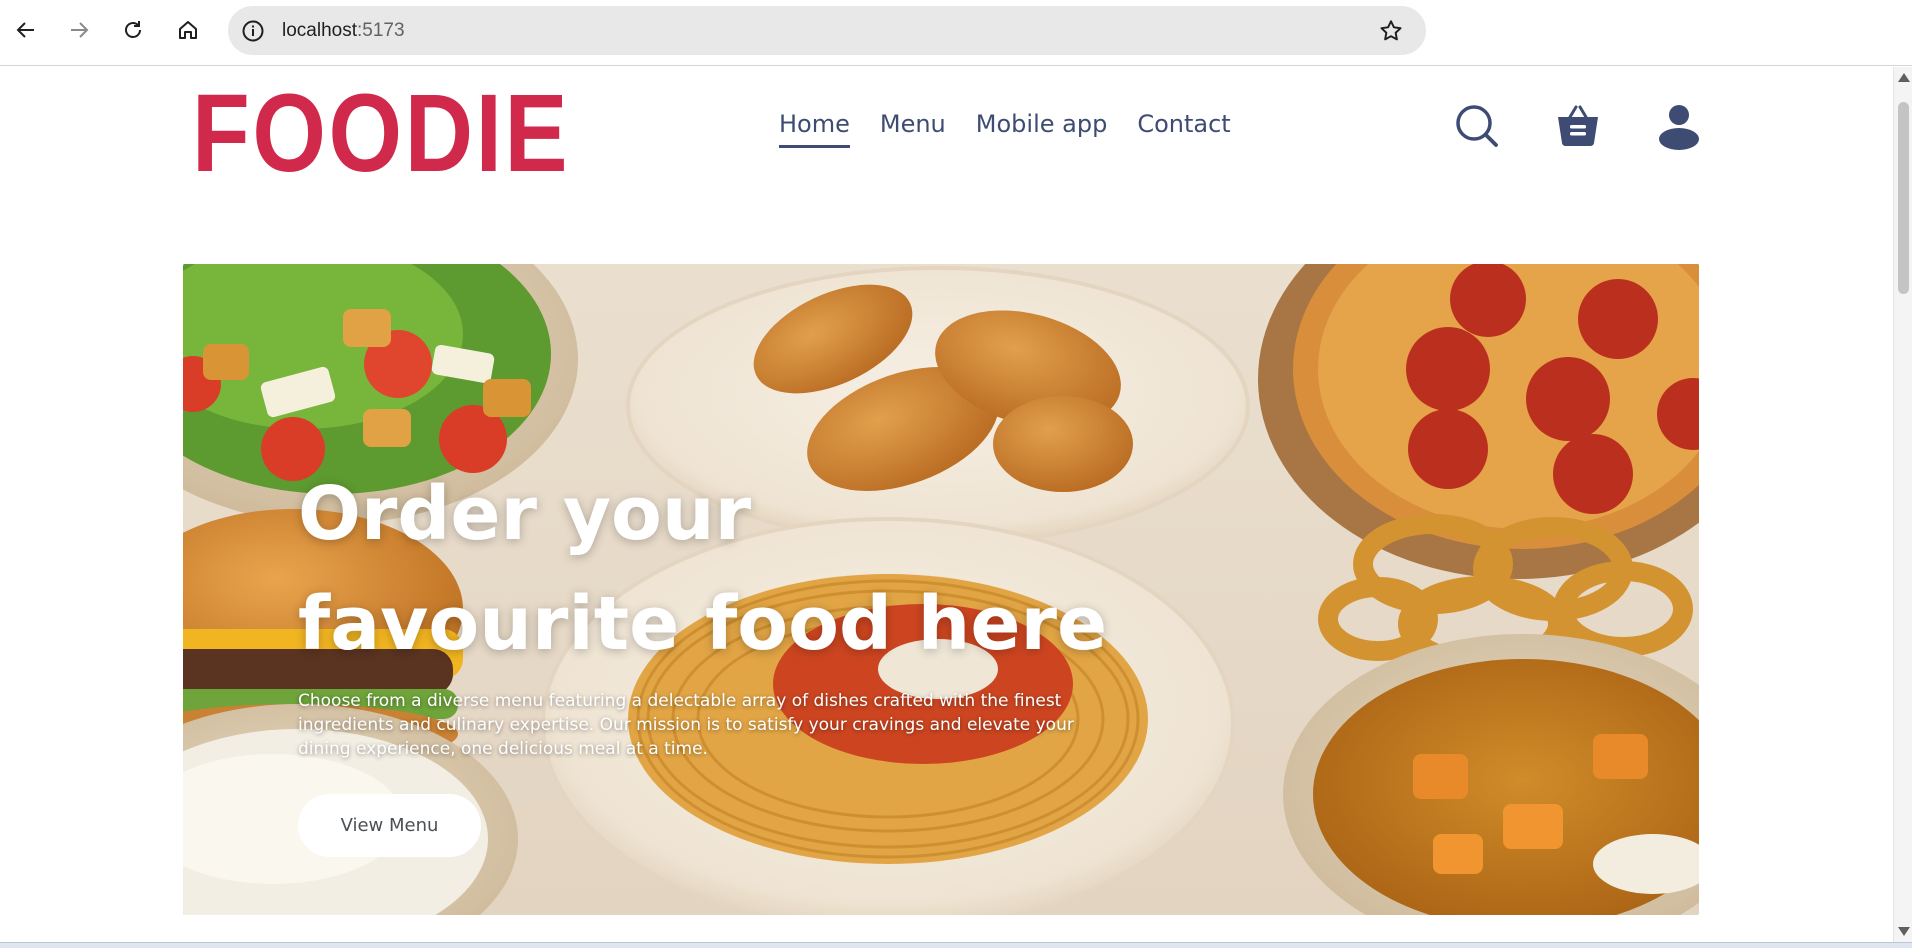  I want to click on user-icon, so click(1679, 126).